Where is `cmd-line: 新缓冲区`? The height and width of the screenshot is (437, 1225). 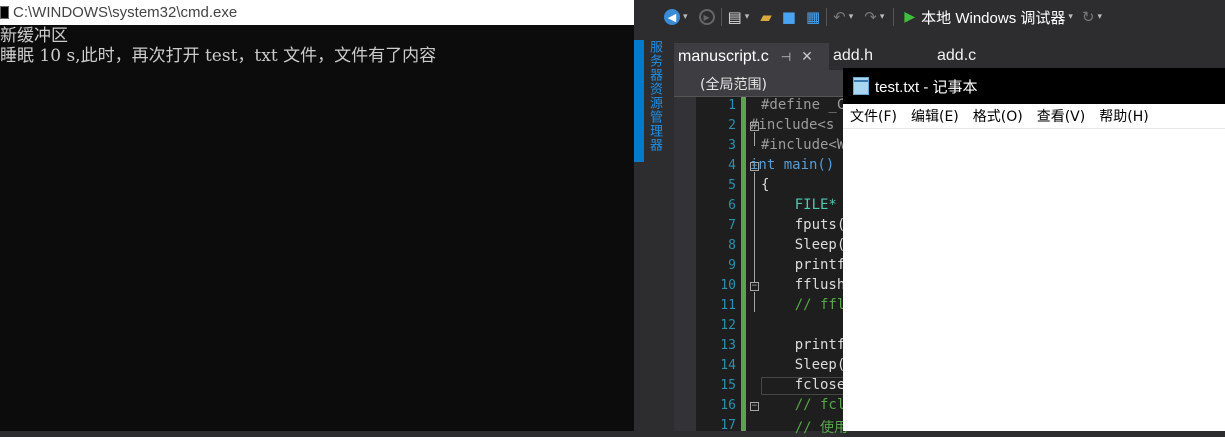 cmd-line: 新缓冲区 is located at coordinates (34, 36).